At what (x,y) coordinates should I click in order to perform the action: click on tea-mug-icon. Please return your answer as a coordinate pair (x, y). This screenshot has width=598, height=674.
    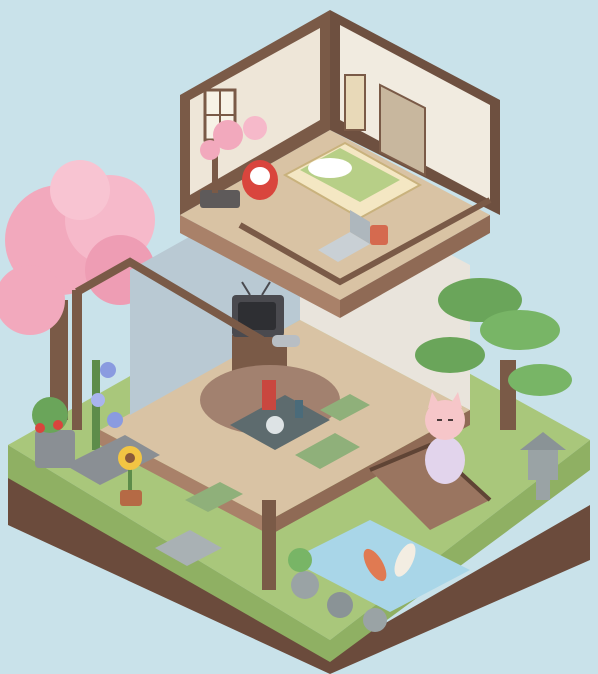
    Looking at the image, I should click on (379, 235).